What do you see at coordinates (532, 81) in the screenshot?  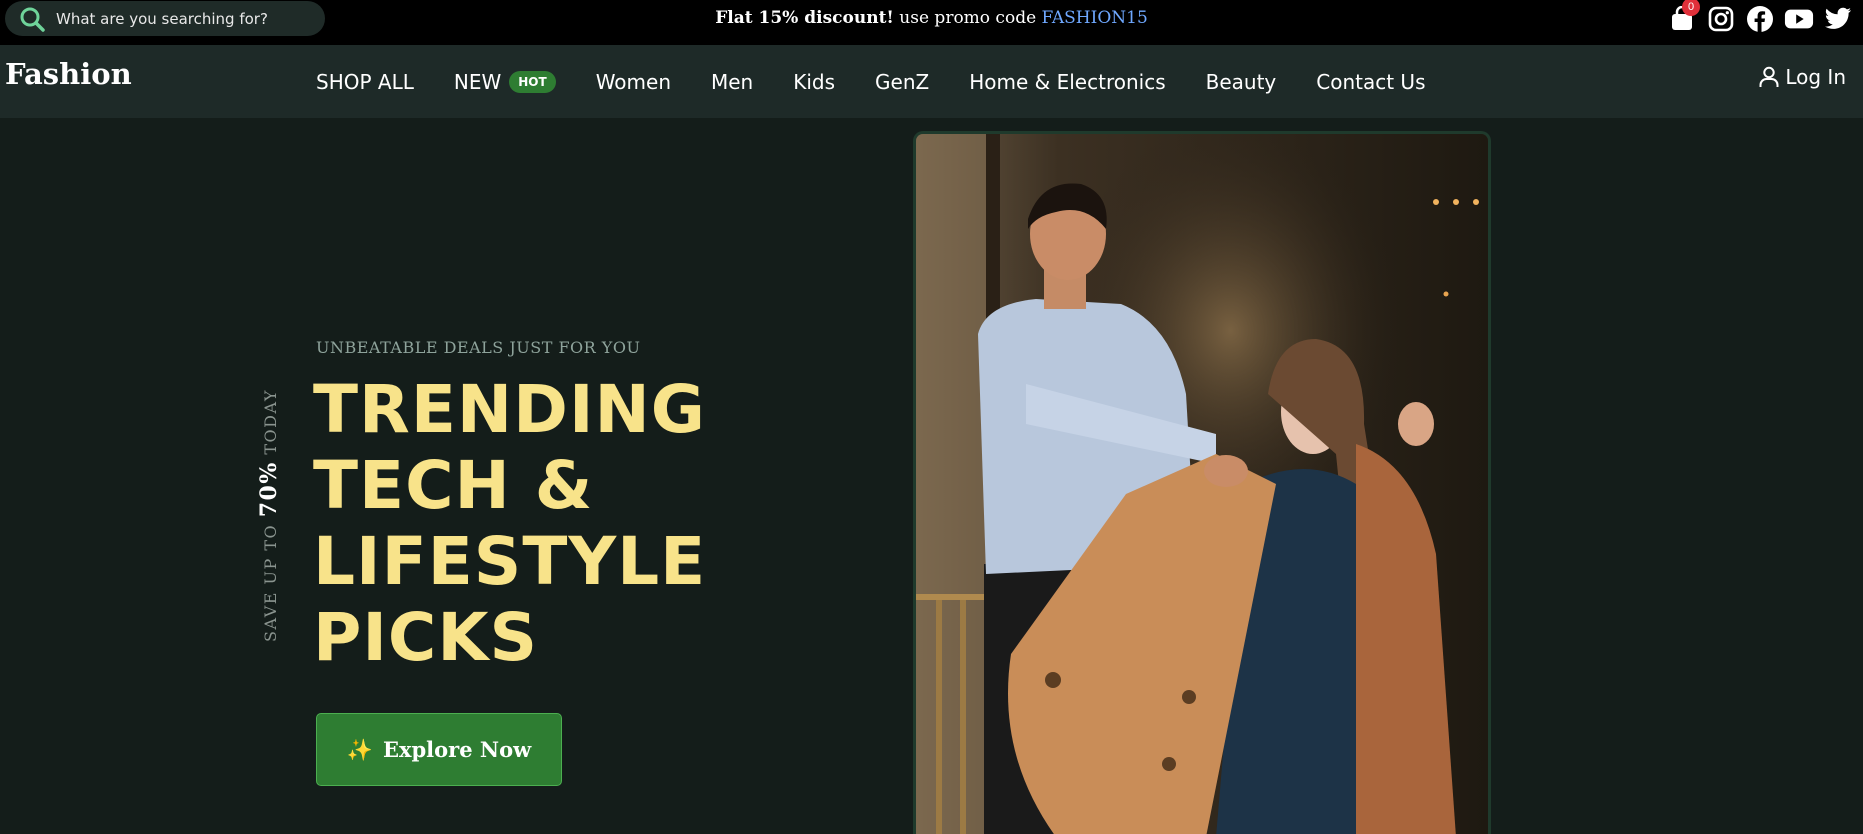 I see `hot-badge: HOT` at bounding box center [532, 81].